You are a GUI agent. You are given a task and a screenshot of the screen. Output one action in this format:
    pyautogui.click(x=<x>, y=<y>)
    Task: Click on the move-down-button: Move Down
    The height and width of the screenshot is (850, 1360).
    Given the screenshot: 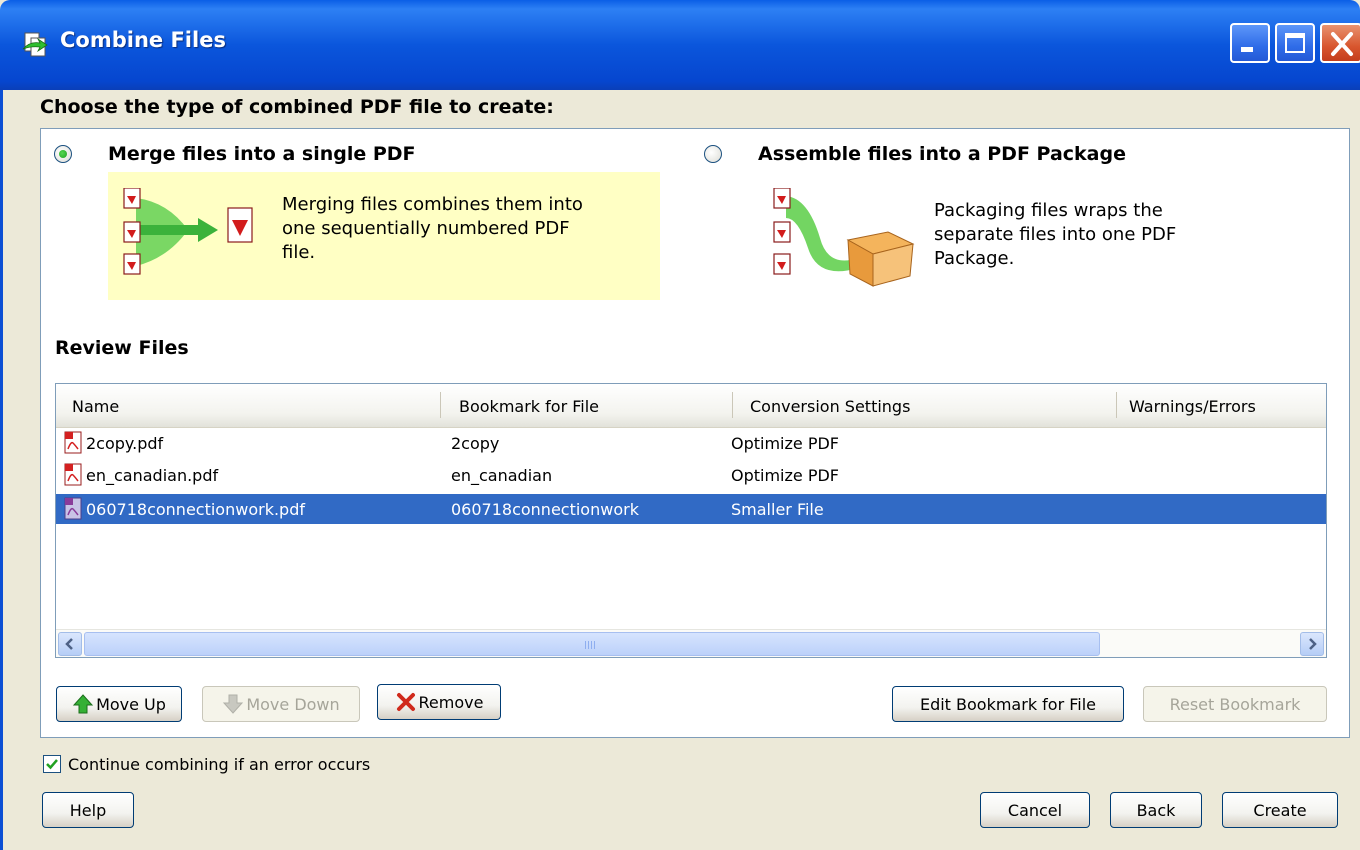 What is the action you would take?
    pyautogui.click(x=281, y=704)
    